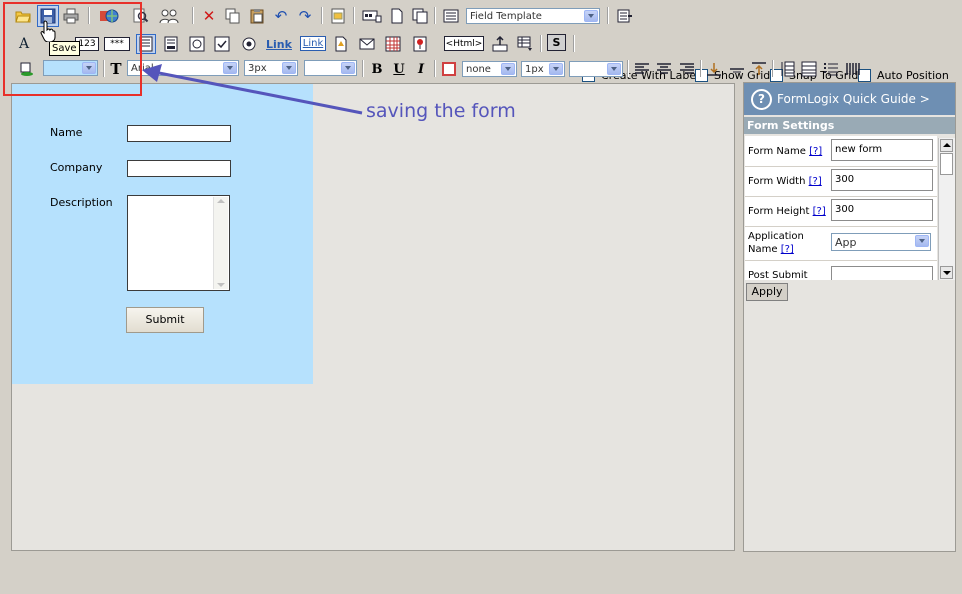  What do you see at coordinates (220, 243) in the screenshot?
I see `textarea-scrollbar` at bounding box center [220, 243].